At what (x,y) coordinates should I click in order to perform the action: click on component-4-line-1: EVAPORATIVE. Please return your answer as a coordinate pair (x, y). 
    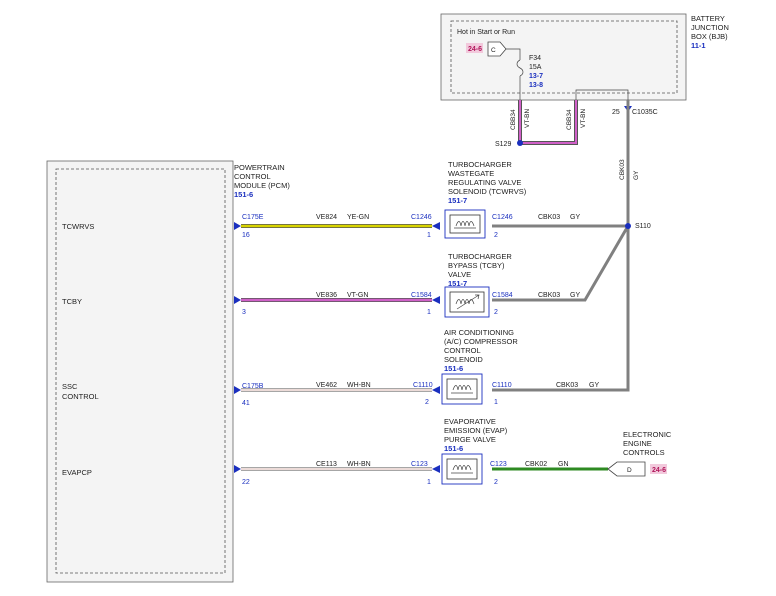
    Looking at the image, I should click on (470, 421).